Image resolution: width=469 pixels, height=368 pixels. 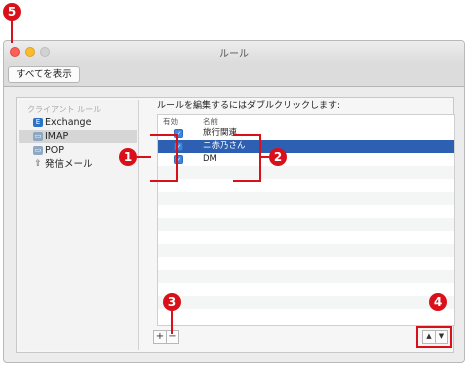 What do you see at coordinates (12, 12) in the screenshot?
I see `callout-5: 5` at bounding box center [12, 12].